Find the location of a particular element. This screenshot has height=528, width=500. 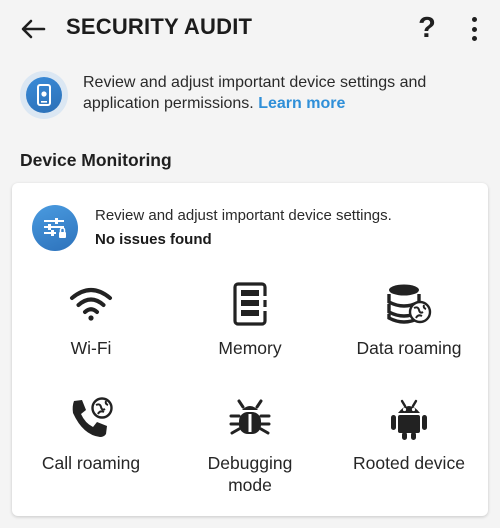

device-settings-icon is located at coordinates (44, 95).